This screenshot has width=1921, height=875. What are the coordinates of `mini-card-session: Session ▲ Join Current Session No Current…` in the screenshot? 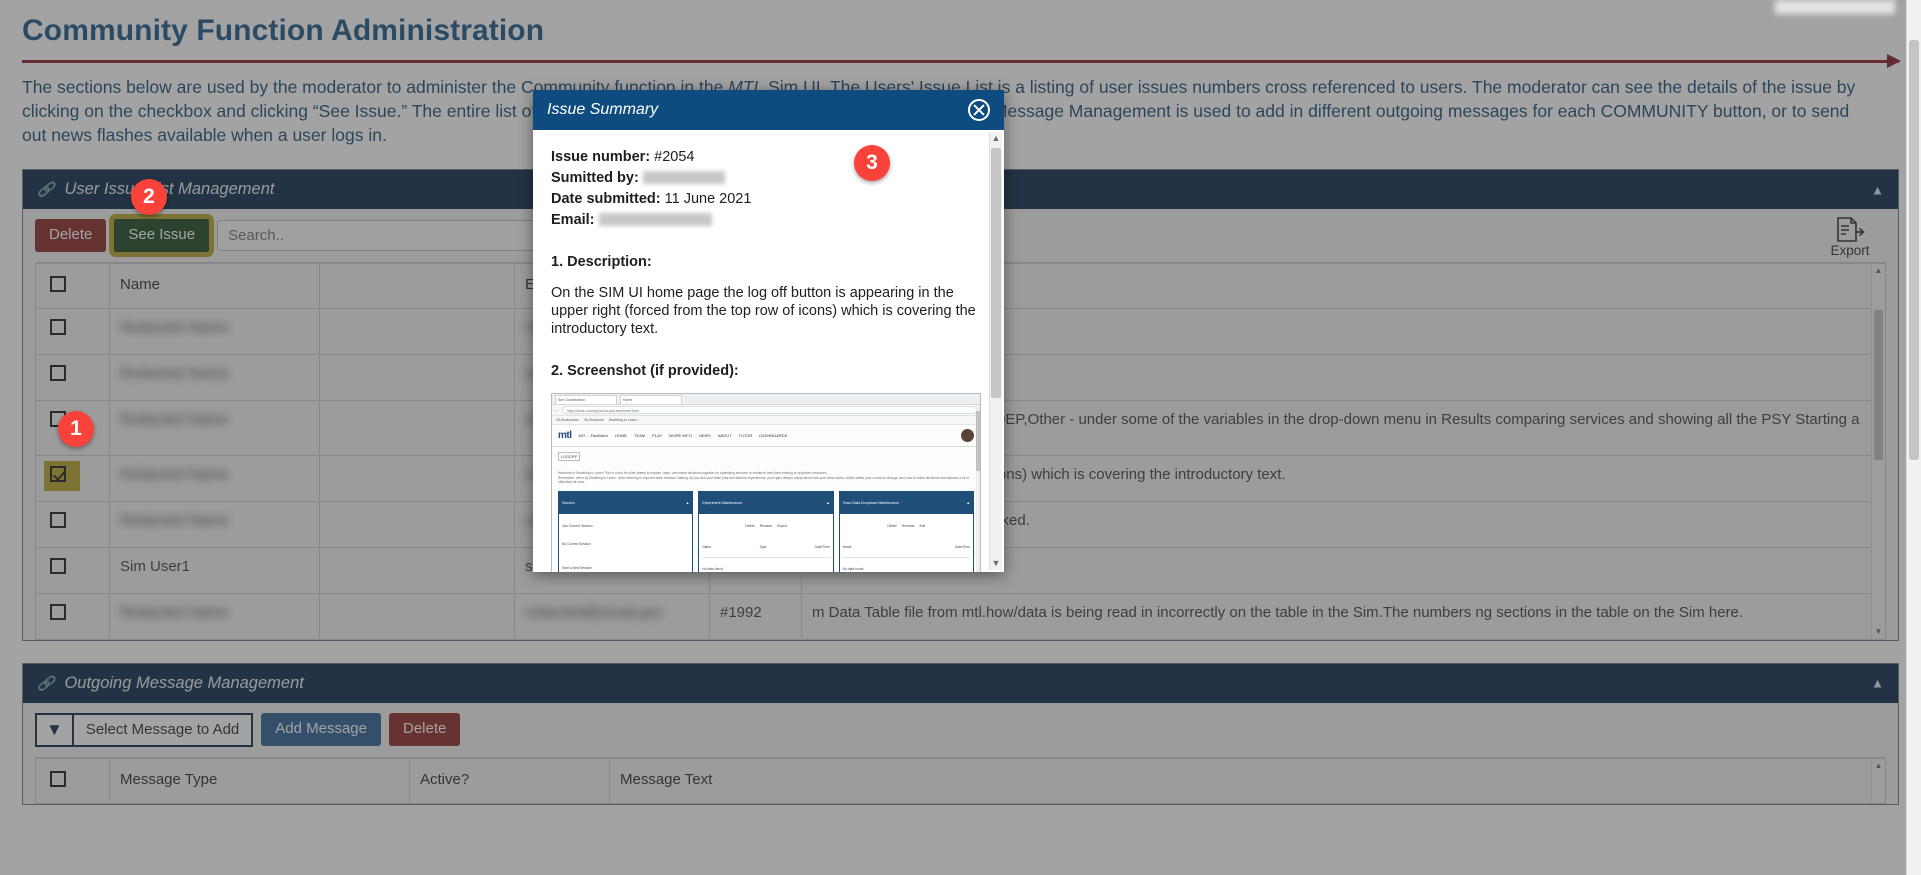 It's located at (626, 531).